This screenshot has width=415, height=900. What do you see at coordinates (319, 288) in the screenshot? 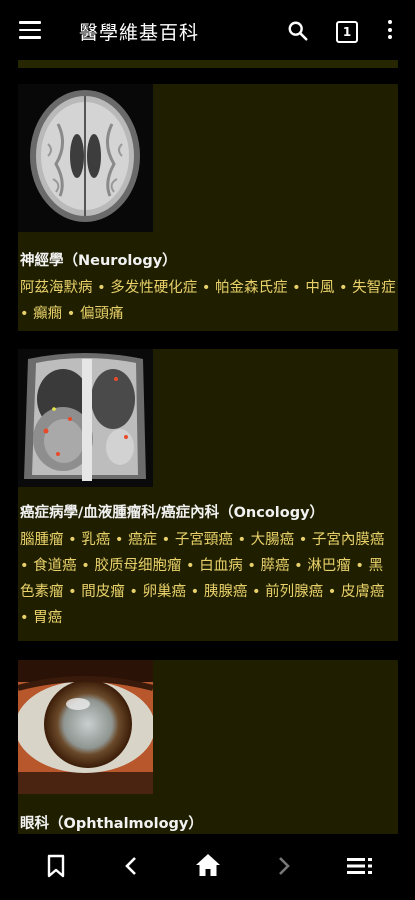
I see `article-link: 中風` at bounding box center [319, 288].